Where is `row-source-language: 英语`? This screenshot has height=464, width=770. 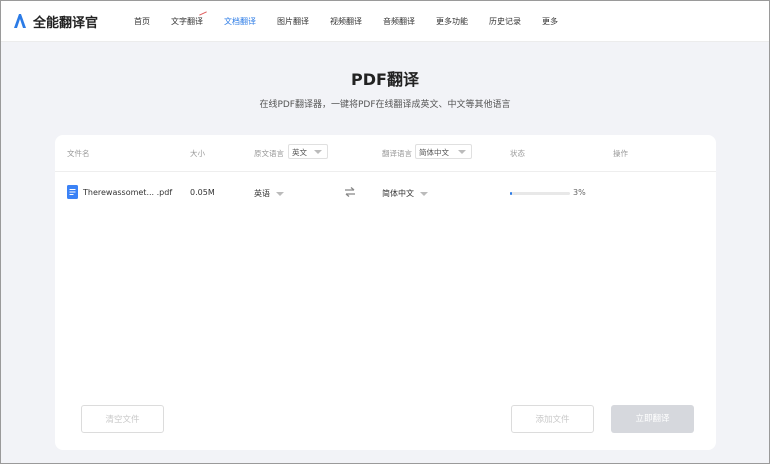
row-source-language: 英语 is located at coordinates (262, 193).